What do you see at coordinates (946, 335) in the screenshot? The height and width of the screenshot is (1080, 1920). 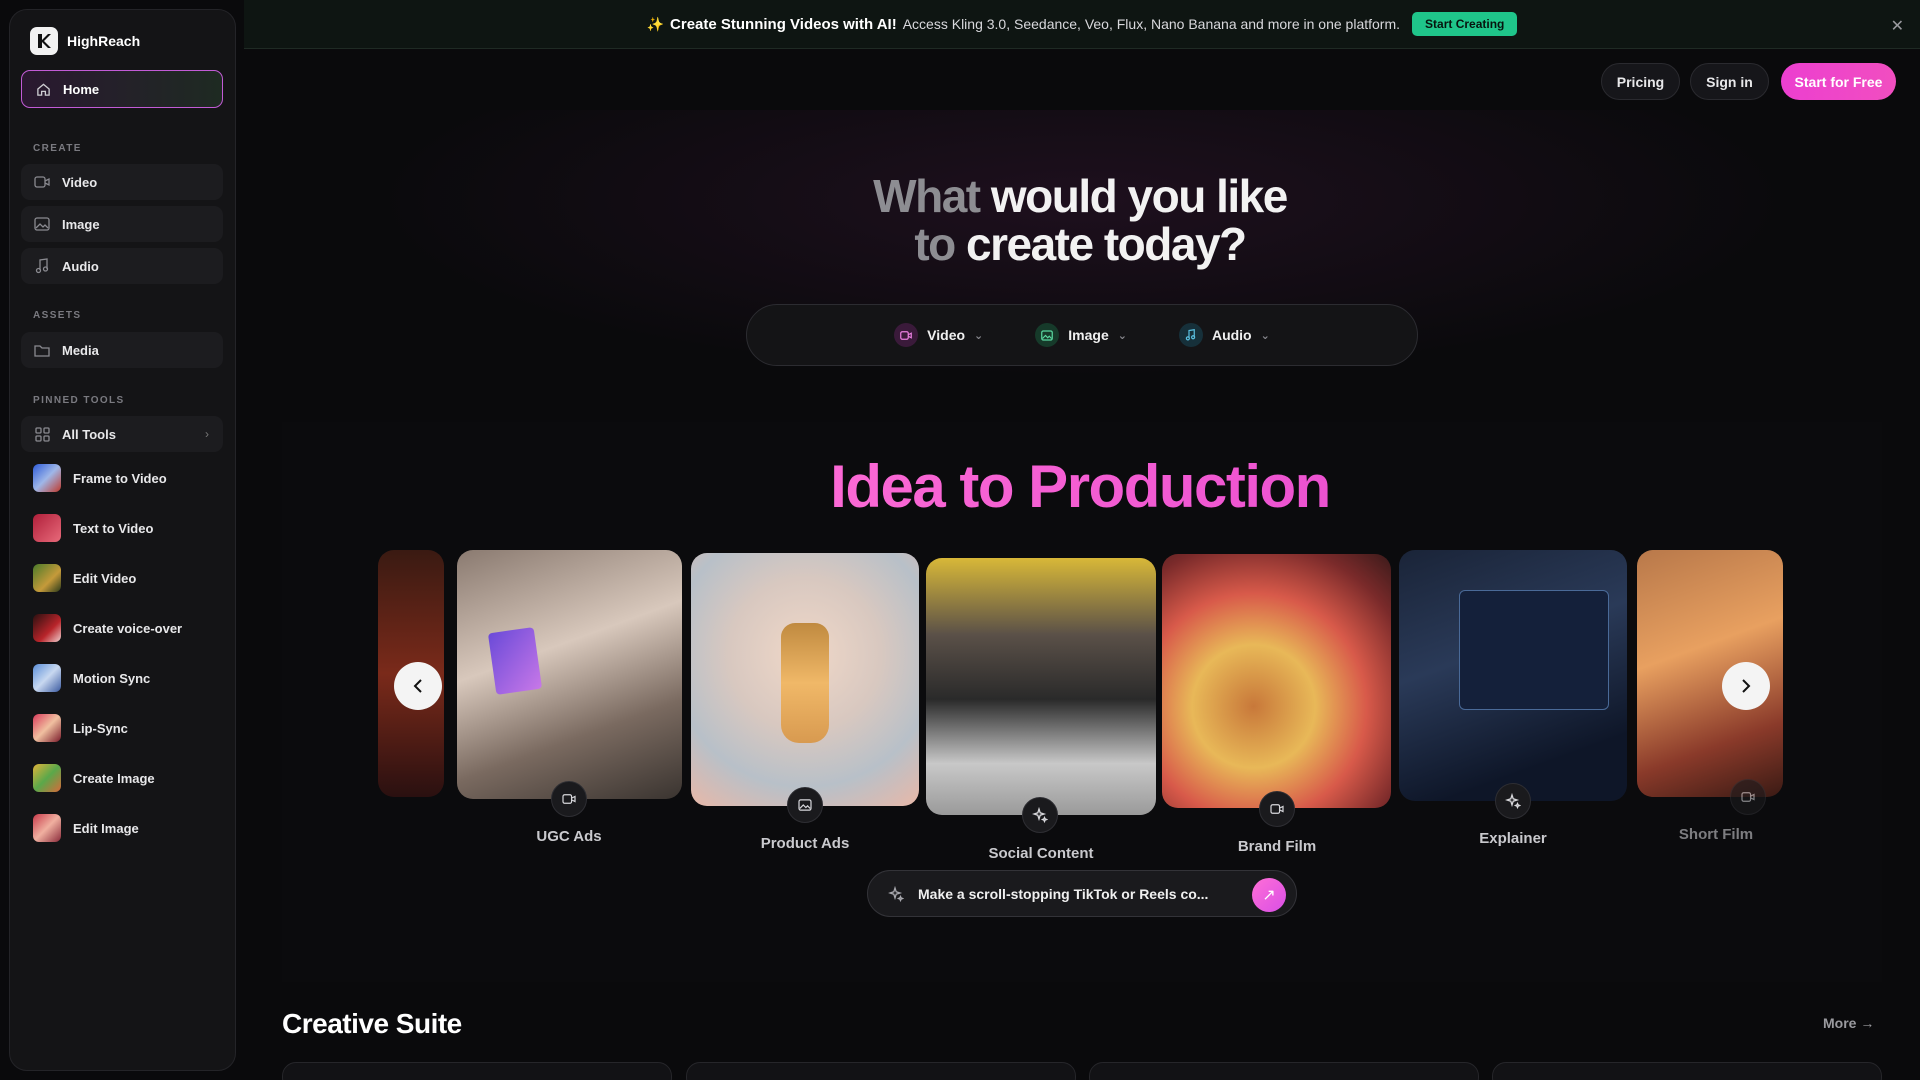 I see `picker-label: Video` at bounding box center [946, 335].